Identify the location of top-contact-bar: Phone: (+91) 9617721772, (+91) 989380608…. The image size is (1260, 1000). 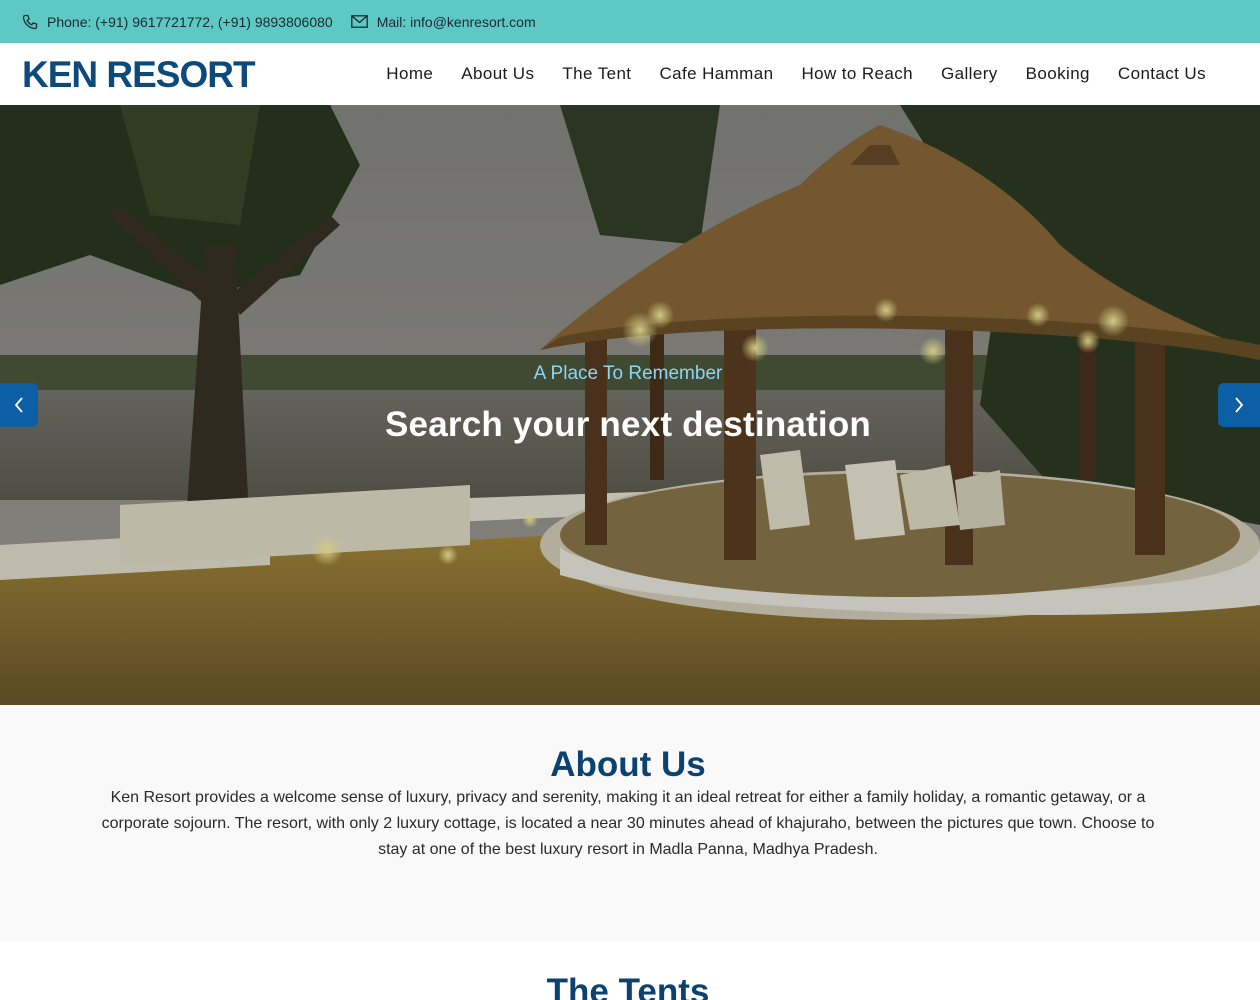
(630, 21).